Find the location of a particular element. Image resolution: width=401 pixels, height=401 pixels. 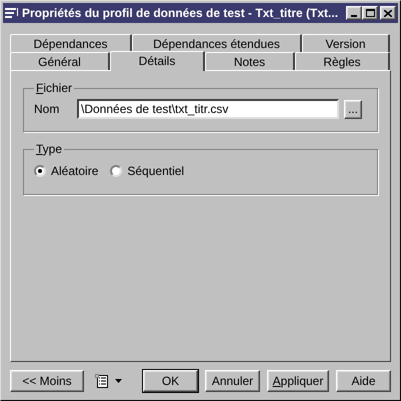

minimize-button is located at coordinates (354, 13).